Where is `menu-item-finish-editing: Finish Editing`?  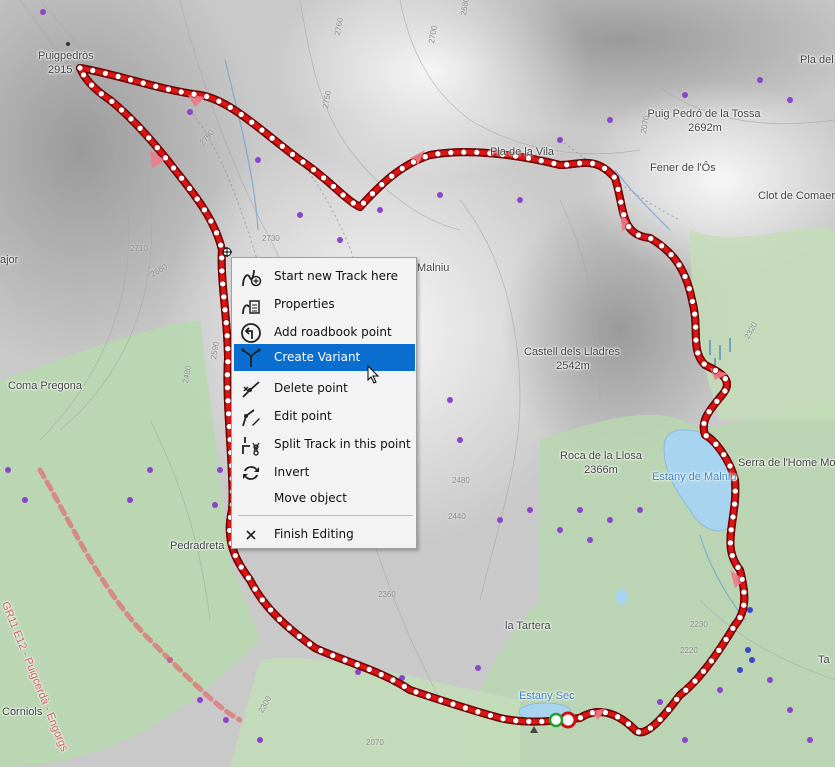
menu-item-finish-editing: Finish Editing is located at coordinates (324, 534).